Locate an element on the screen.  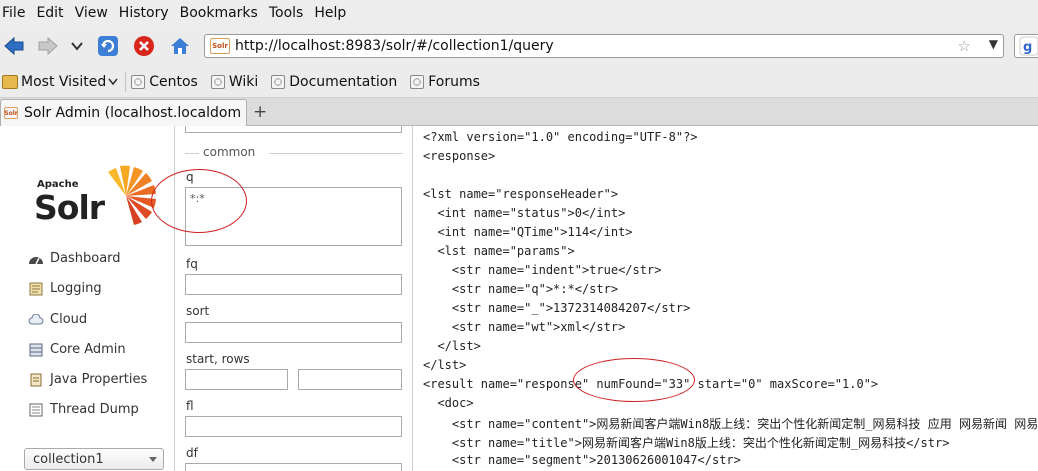
fq-label: fq is located at coordinates (192, 264).